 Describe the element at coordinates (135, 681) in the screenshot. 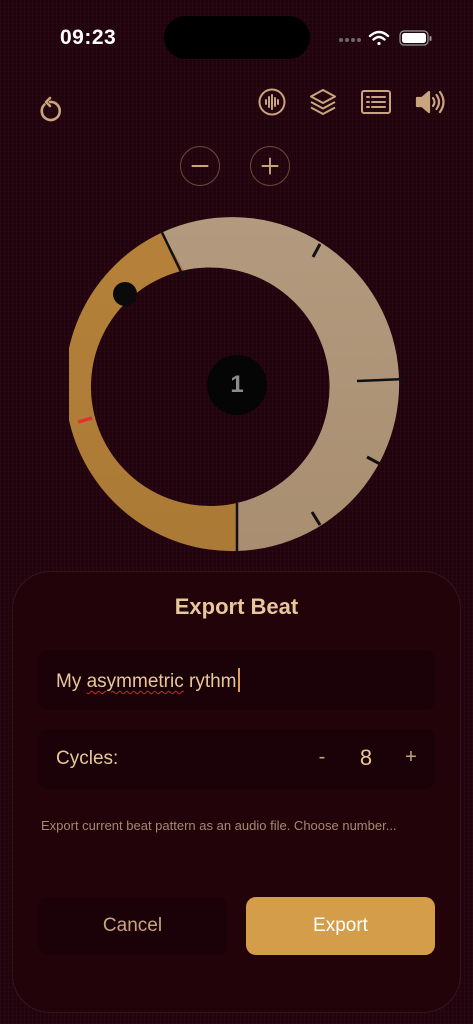

I see `misspelled-word: asymmetric` at that location.